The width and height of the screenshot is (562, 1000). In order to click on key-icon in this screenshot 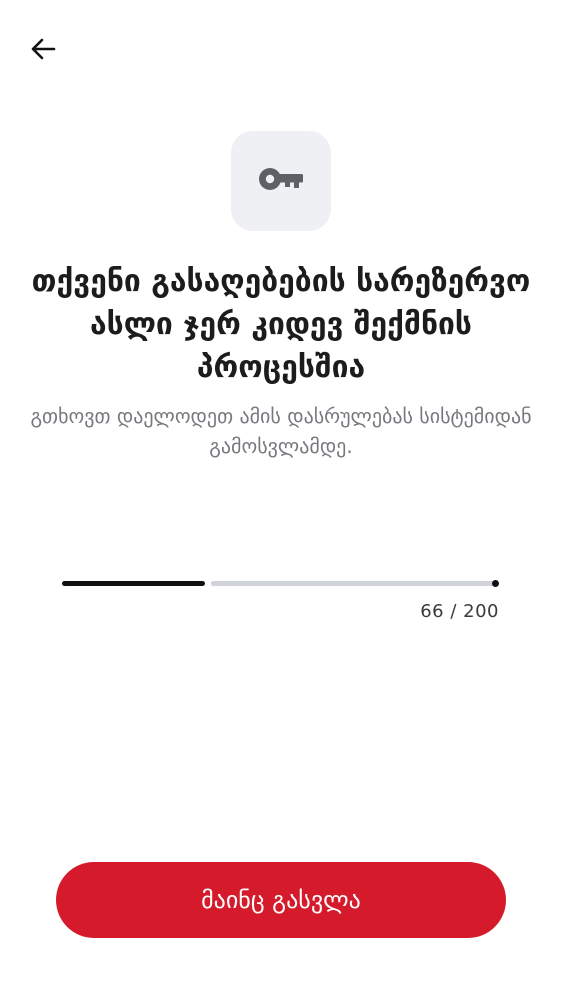, I will do `click(281, 181)`.